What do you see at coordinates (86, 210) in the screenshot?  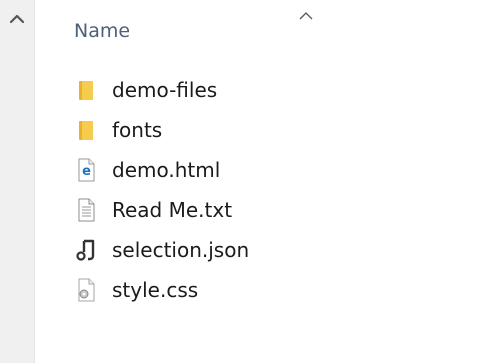 I see `text-file-icon` at bounding box center [86, 210].